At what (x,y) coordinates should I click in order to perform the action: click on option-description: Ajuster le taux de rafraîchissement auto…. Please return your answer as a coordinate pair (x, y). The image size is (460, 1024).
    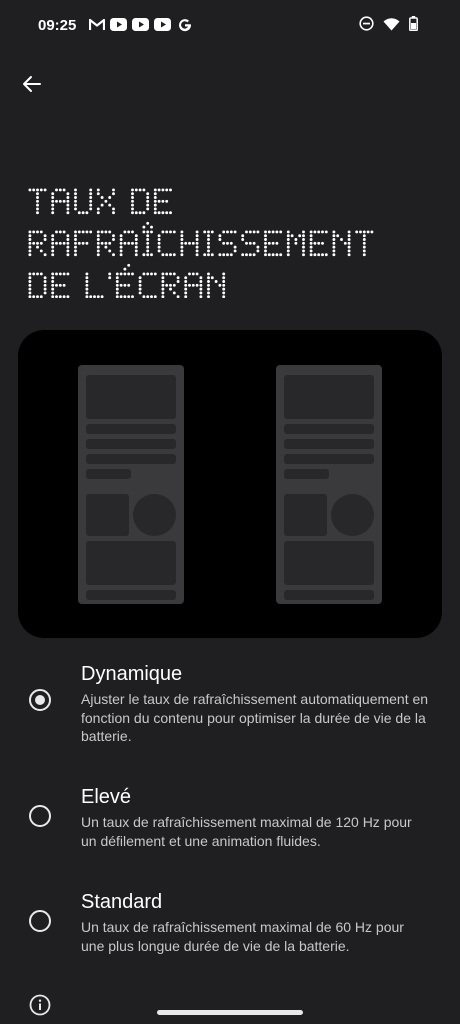
    Looking at the image, I should click on (255, 717).